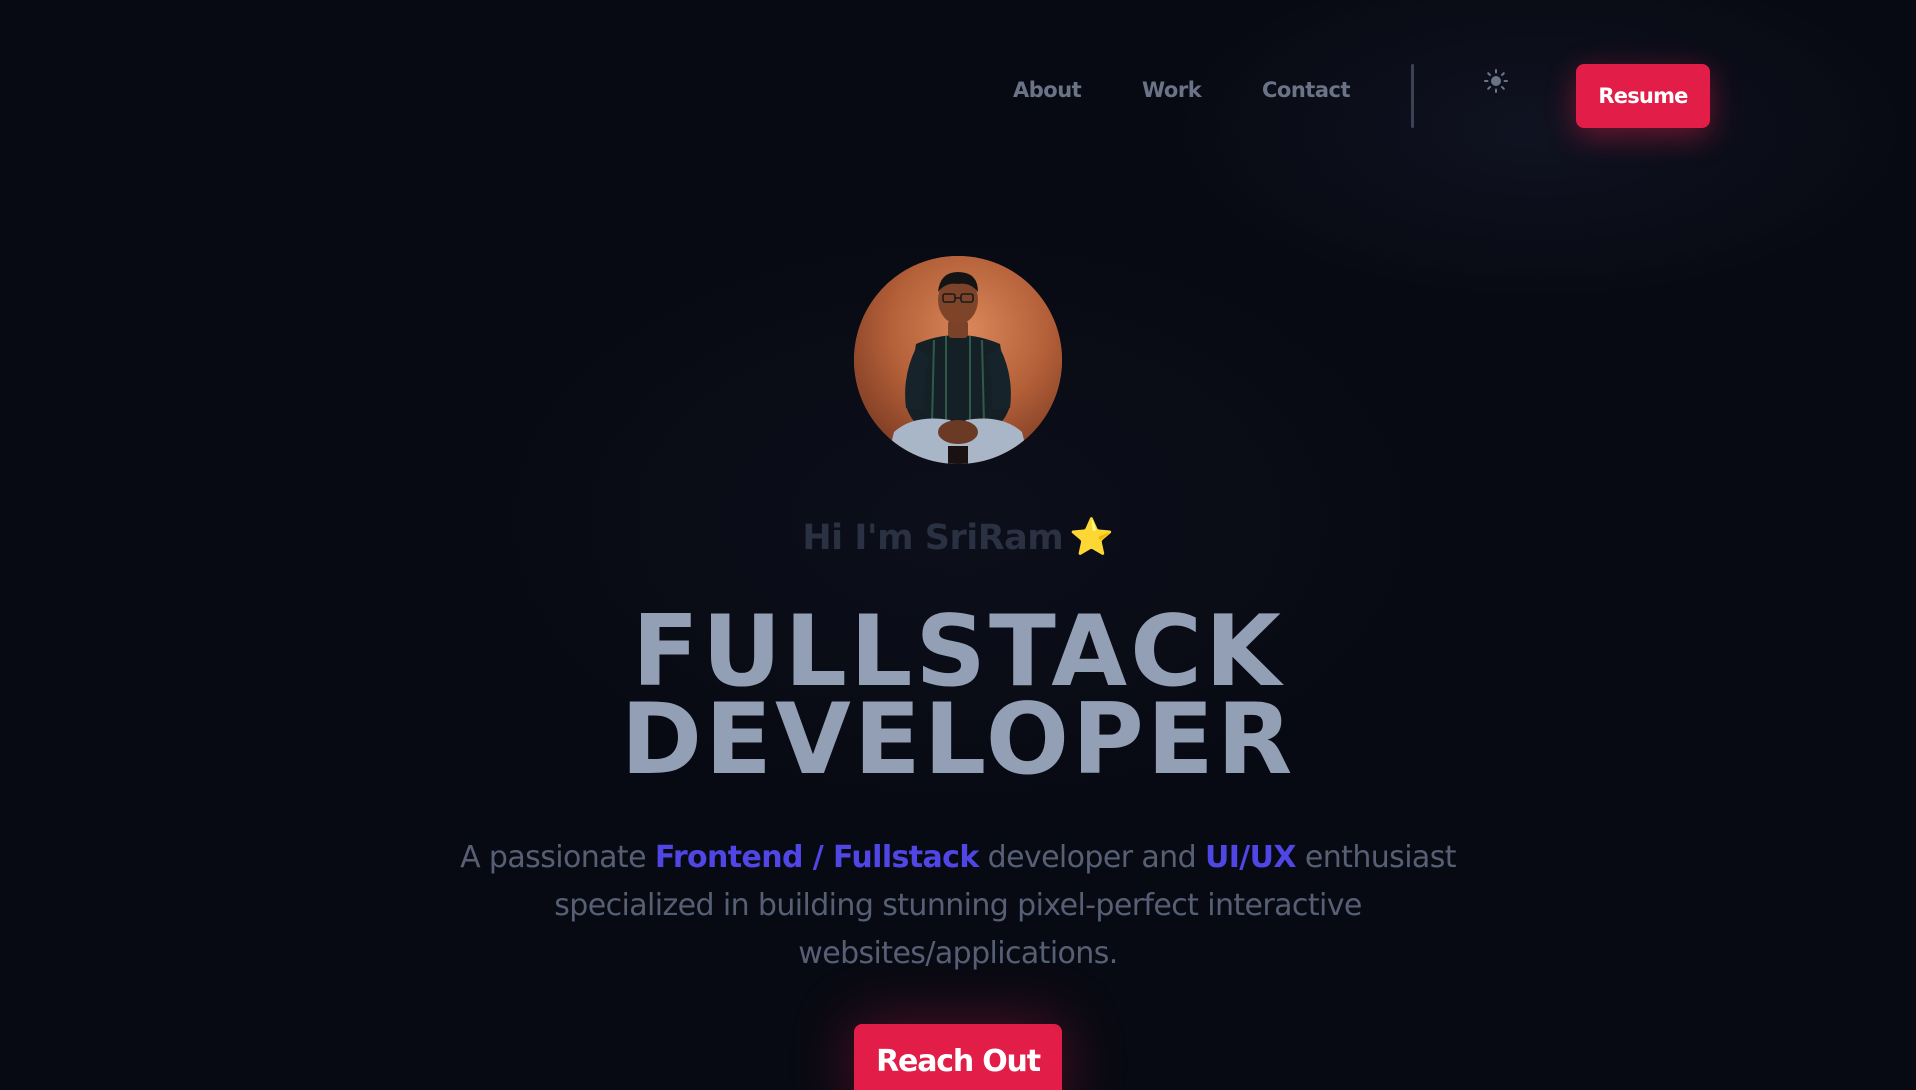 This screenshot has height=1090, width=1916. I want to click on reach-out-button: Reach Out, so click(958, 1057).